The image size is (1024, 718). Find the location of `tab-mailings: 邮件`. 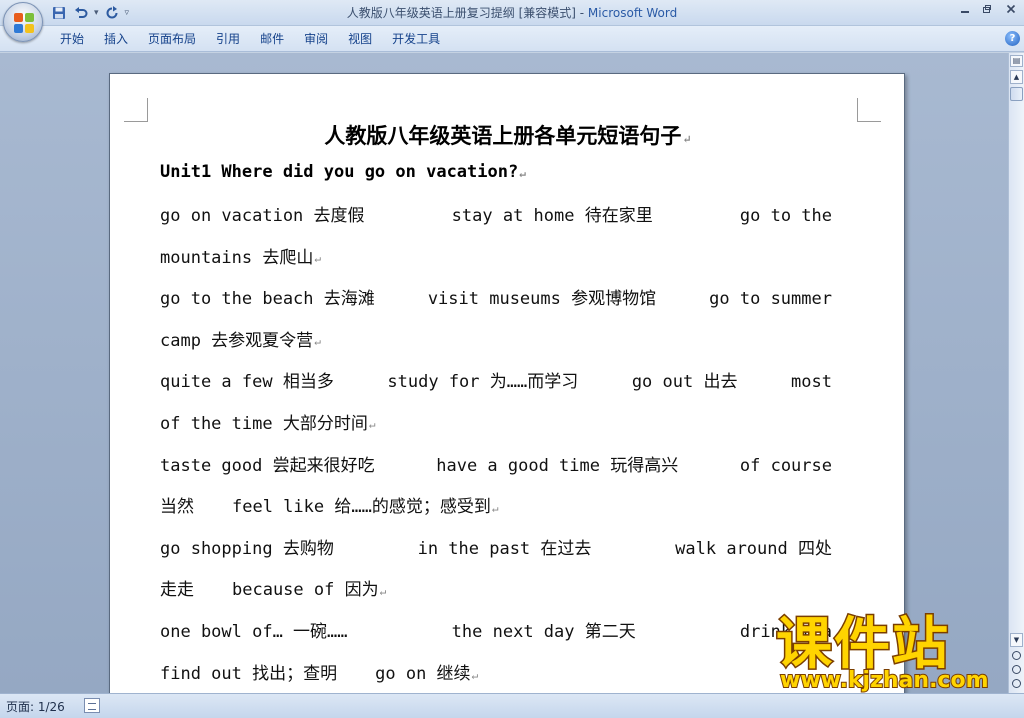

tab-mailings: 邮件 is located at coordinates (272, 39).